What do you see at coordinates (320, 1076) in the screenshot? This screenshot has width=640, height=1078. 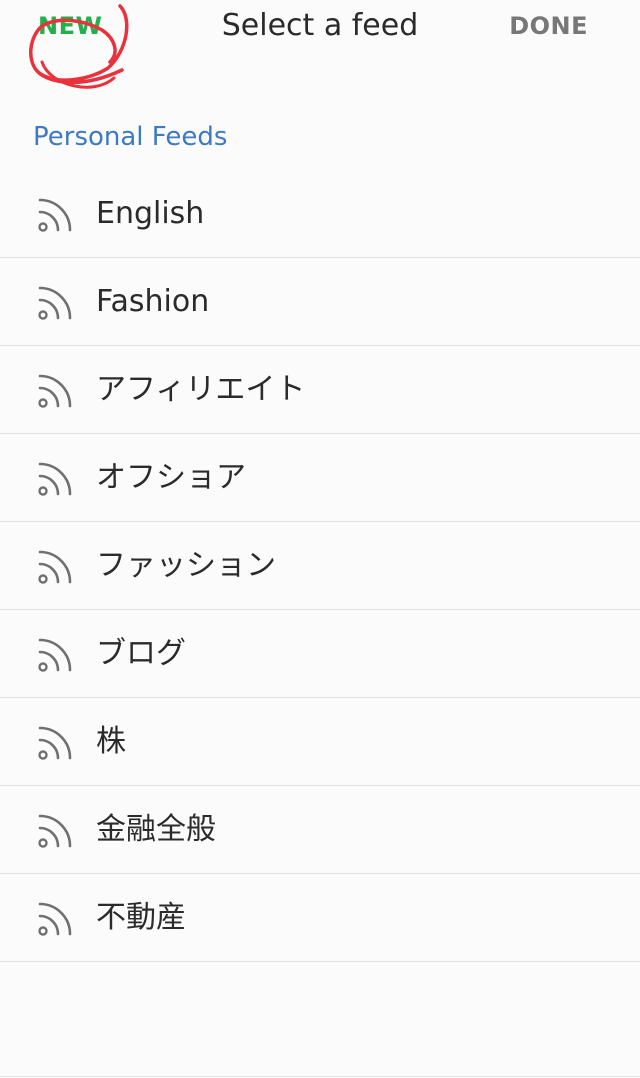 I see `bottom-divider` at bounding box center [320, 1076].